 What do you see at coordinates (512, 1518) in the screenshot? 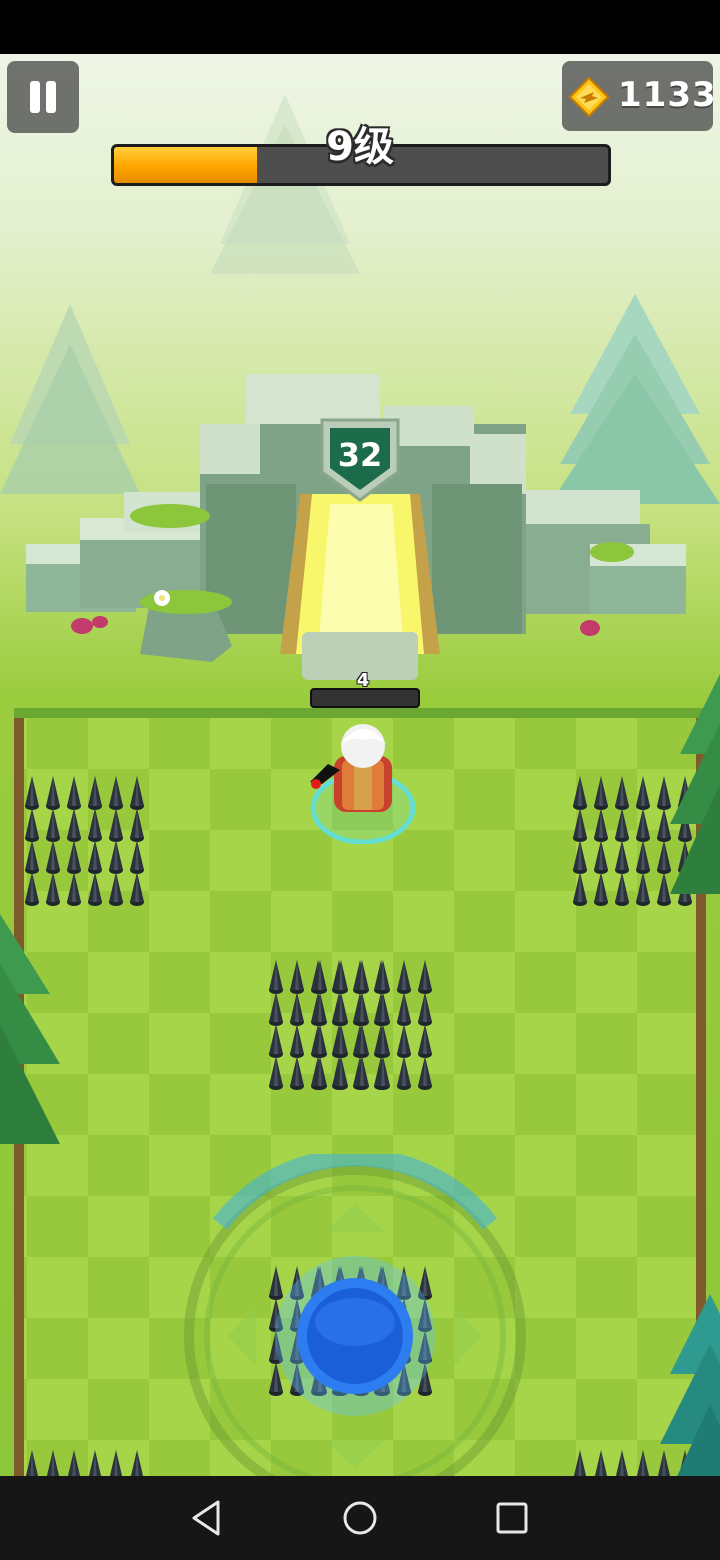
I see `recents-icon` at bounding box center [512, 1518].